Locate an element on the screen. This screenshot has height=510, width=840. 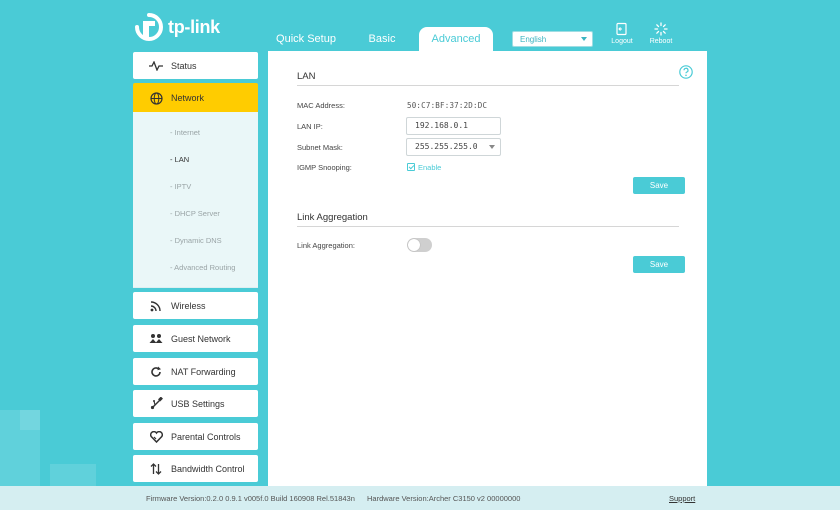
sidebar-item-guest-network: Guest Network is located at coordinates (195, 338).